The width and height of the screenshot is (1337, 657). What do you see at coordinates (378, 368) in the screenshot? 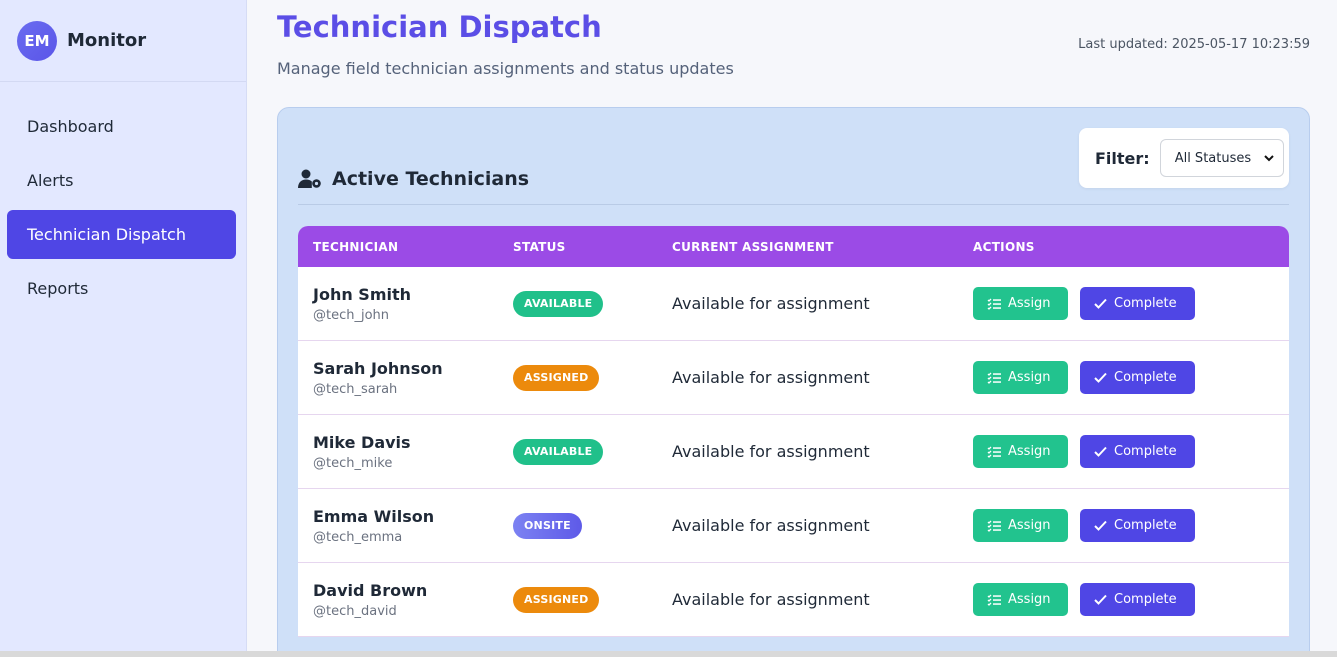
I see `technician-name: Sarah Johnson` at bounding box center [378, 368].